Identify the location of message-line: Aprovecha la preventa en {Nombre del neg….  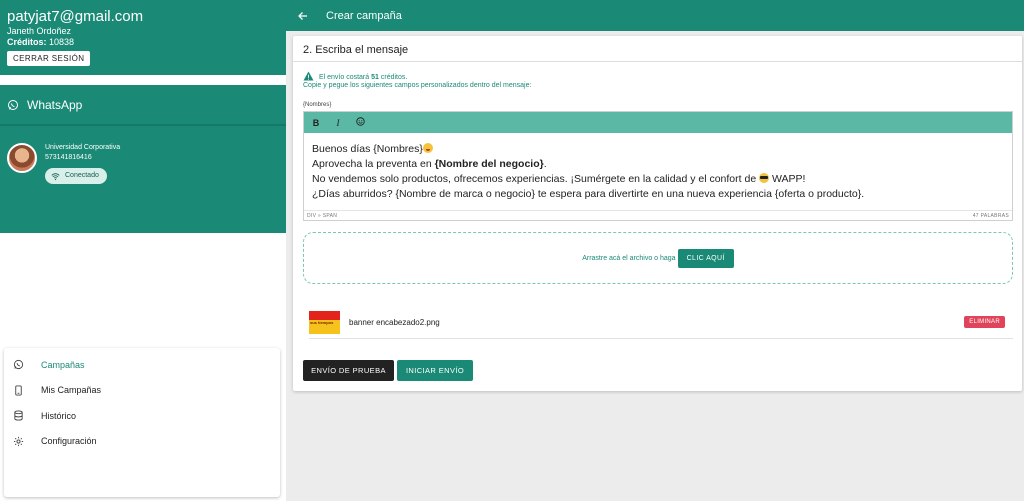
(658, 164).